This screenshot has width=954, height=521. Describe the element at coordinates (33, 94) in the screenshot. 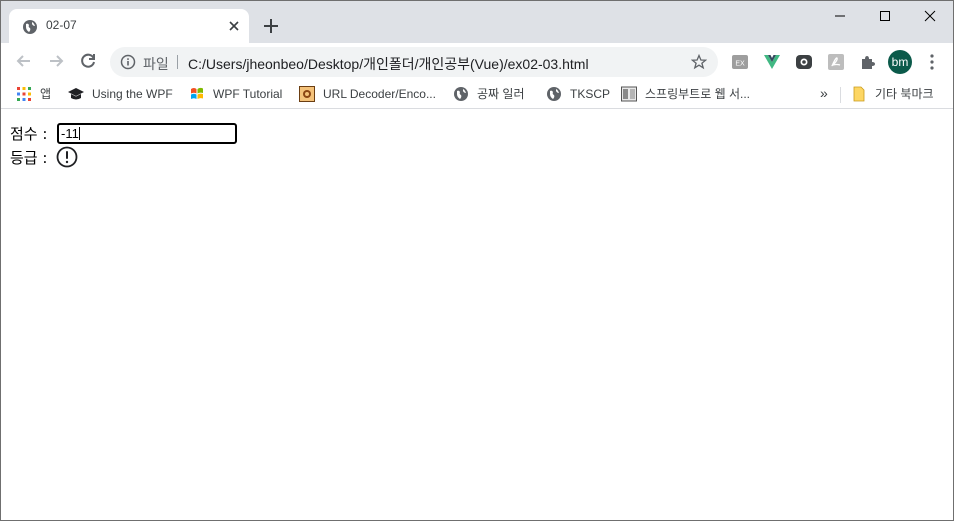

I see `bookmark-apps: 앱` at that location.